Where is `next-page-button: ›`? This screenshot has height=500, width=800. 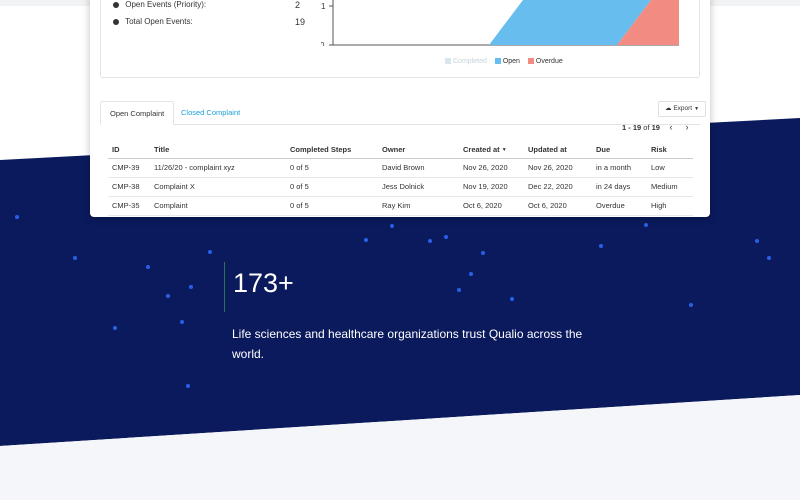 next-page-button: › is located at coordinates (687, 127).